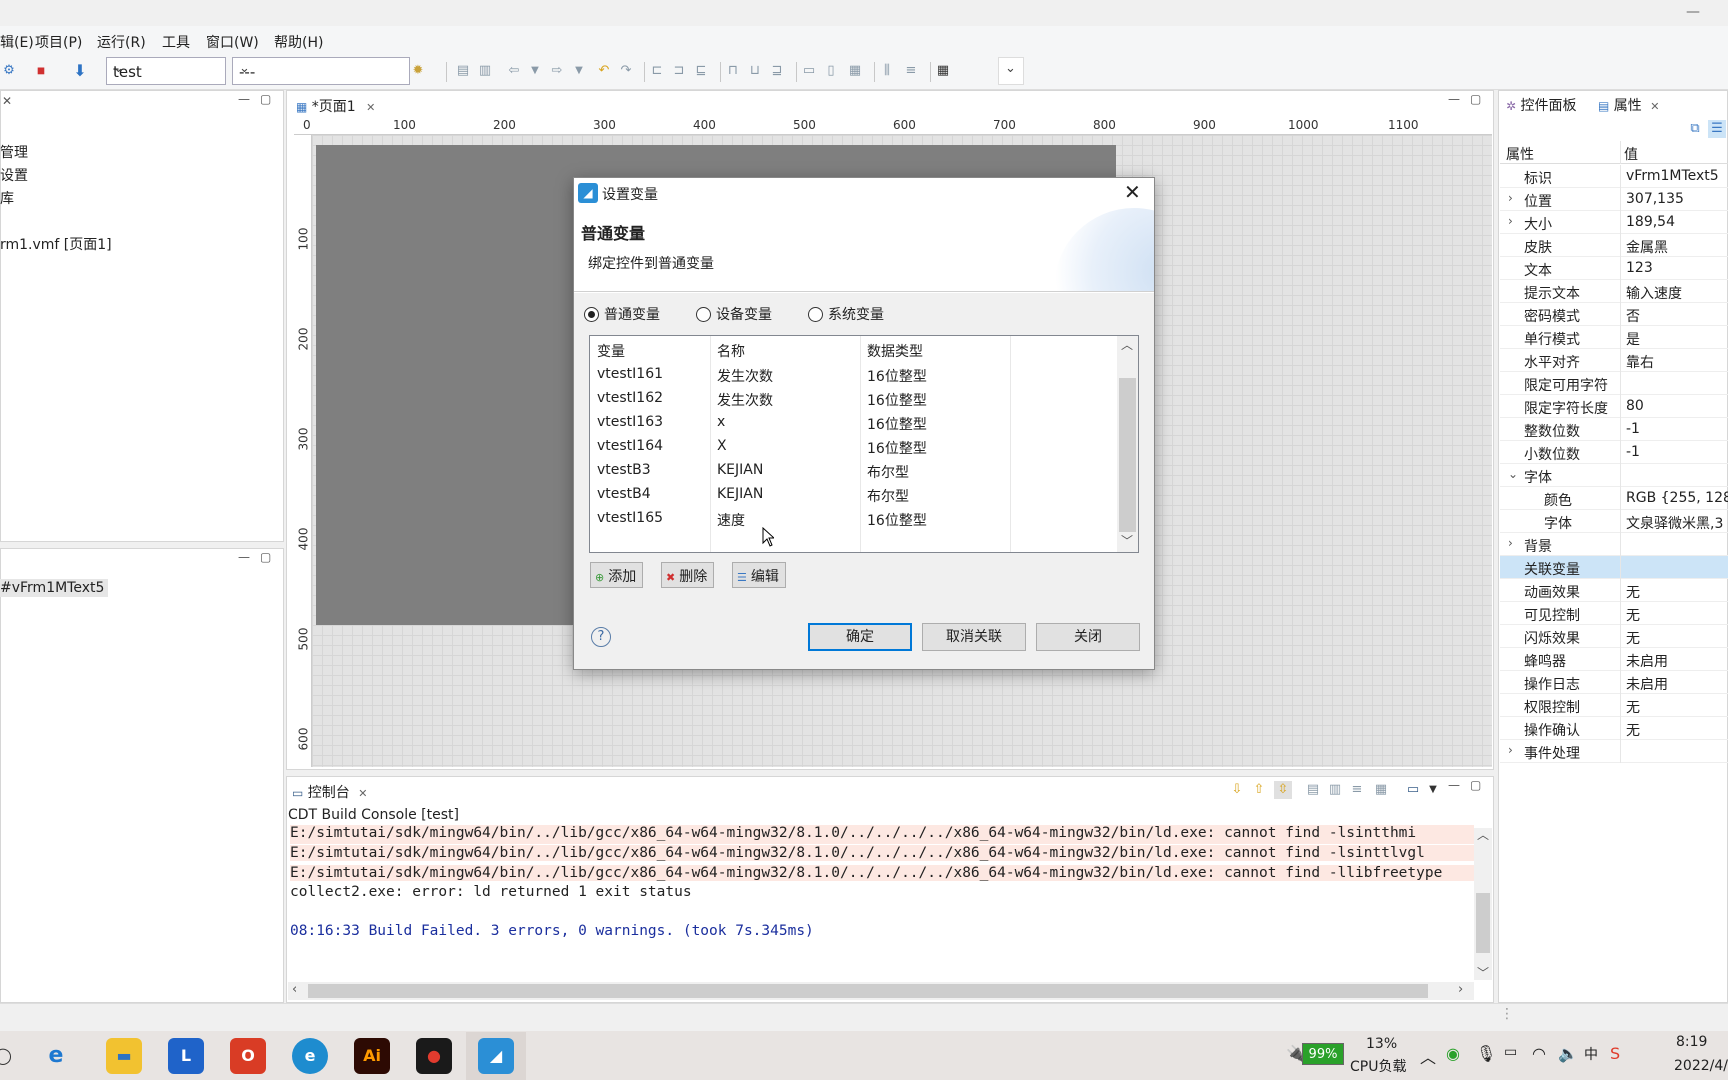 The image size is (1728, 1080). Describe the element at coordinates (734, 314) in the screenshot. I see `radio-device-variable: 设备变量` at that location.